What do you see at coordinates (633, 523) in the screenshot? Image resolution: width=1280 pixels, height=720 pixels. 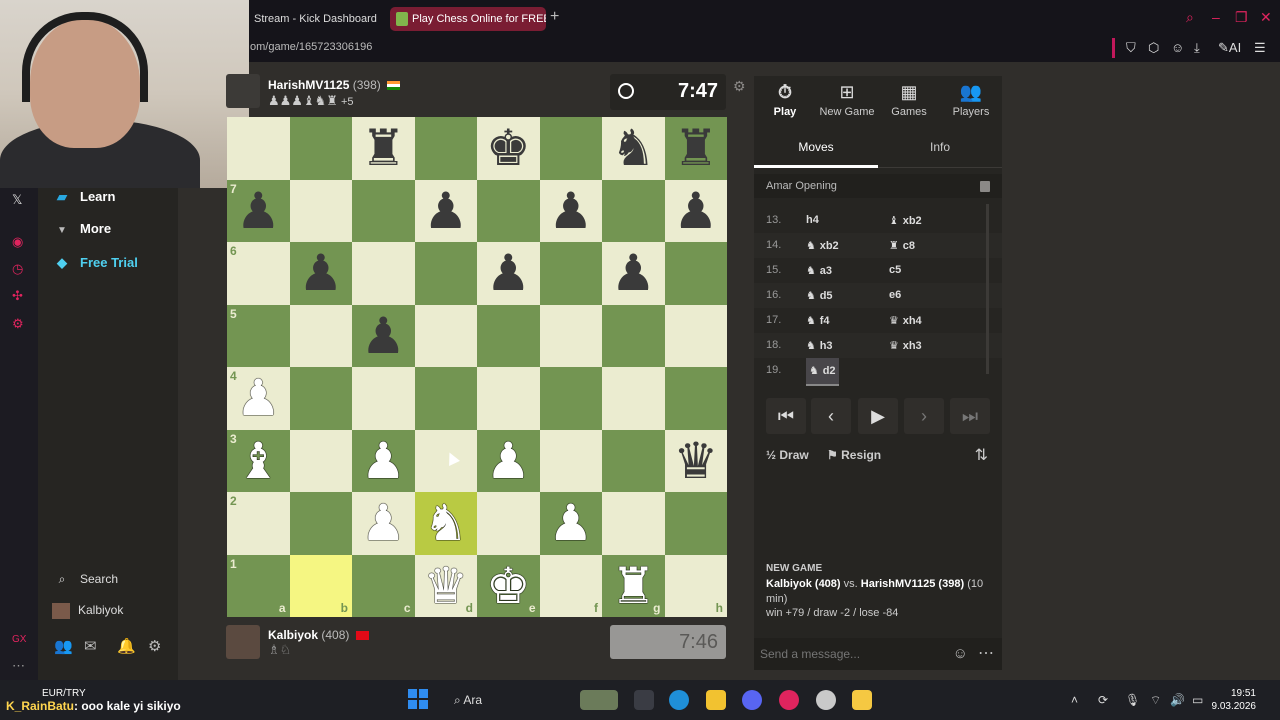 I see `square-g2` at bounding box center [633, 523].